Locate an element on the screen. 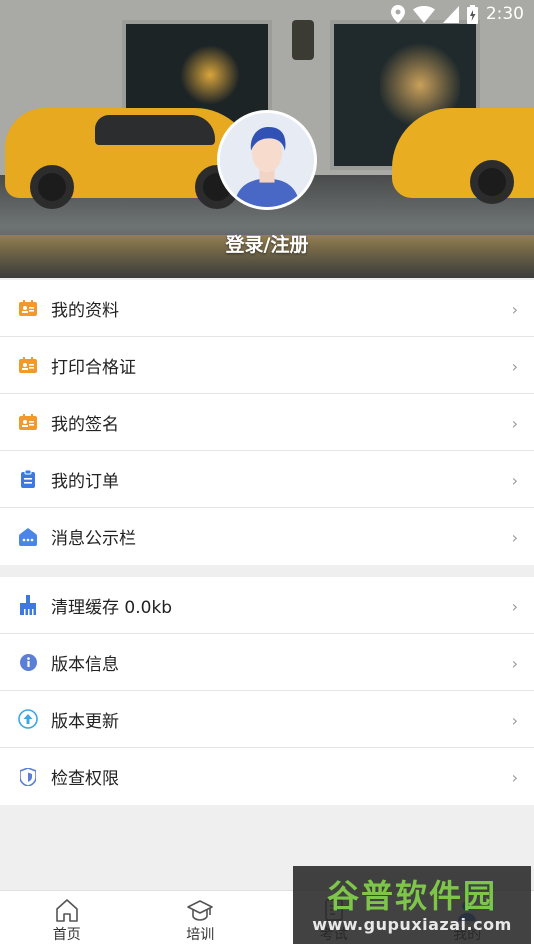  default-avatar-icon is located at coordinates (267, 160).